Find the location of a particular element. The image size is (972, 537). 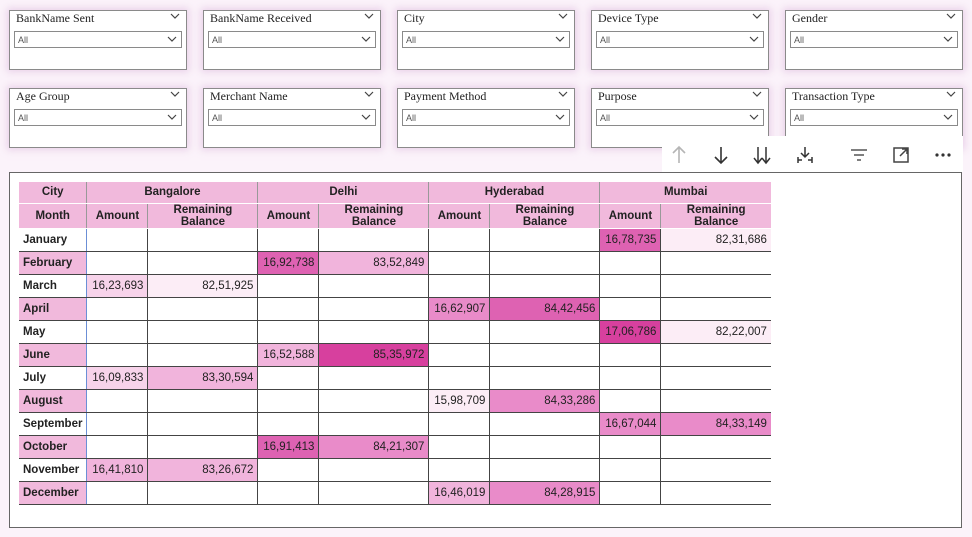

cell-amount: 16,23,693 is located at coordinates (117, 286).